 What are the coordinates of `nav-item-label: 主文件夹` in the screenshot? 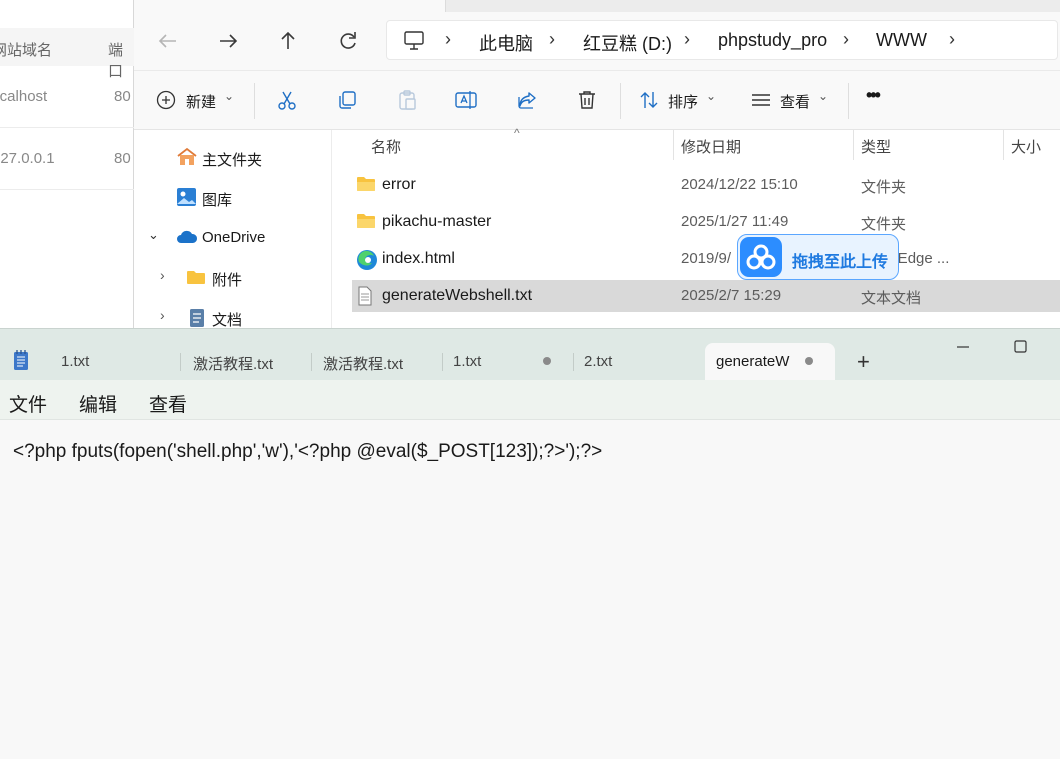 It's located at (232, 160).